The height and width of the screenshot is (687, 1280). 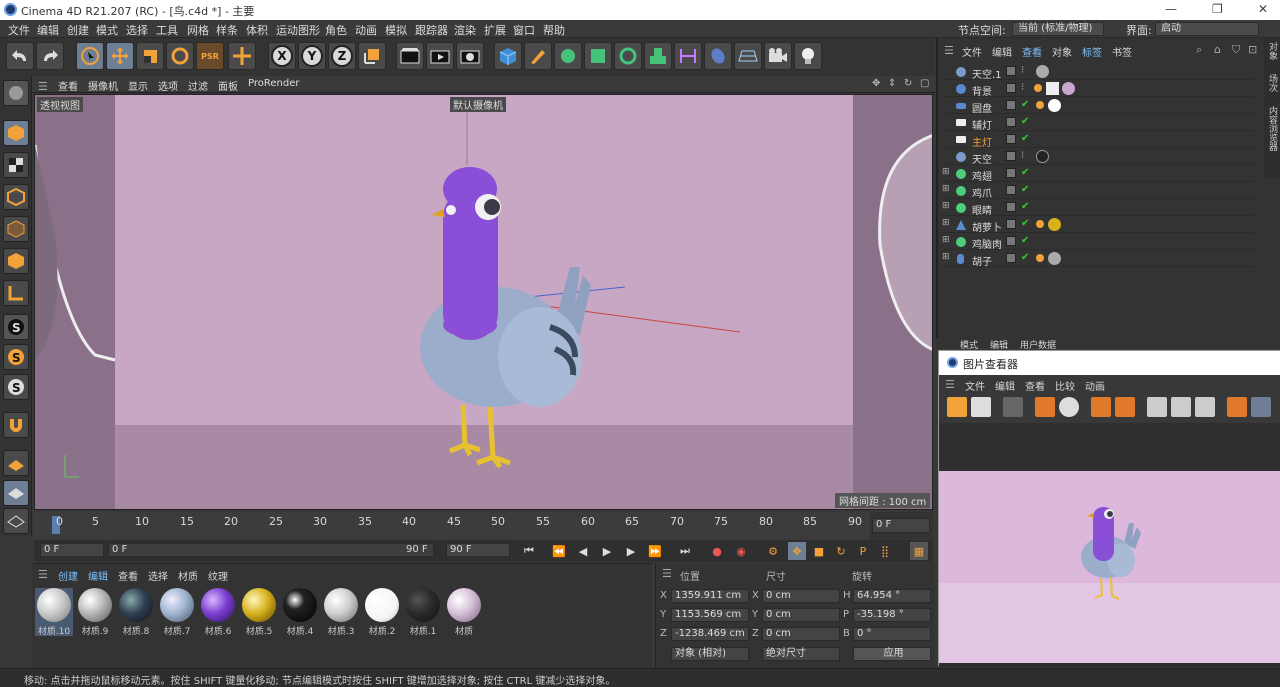 What do you see at coordinates (819, 551) in the screenshot?
I see `key-scale-icon: ■` at bounding box center [819, 551].